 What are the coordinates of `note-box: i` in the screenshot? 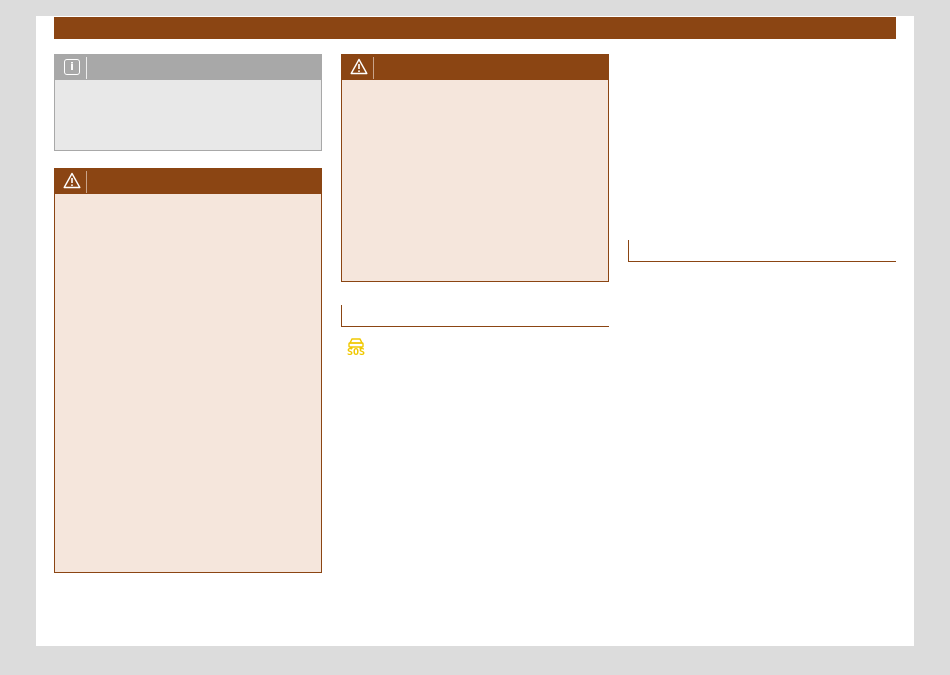 It's located at (188, 102).